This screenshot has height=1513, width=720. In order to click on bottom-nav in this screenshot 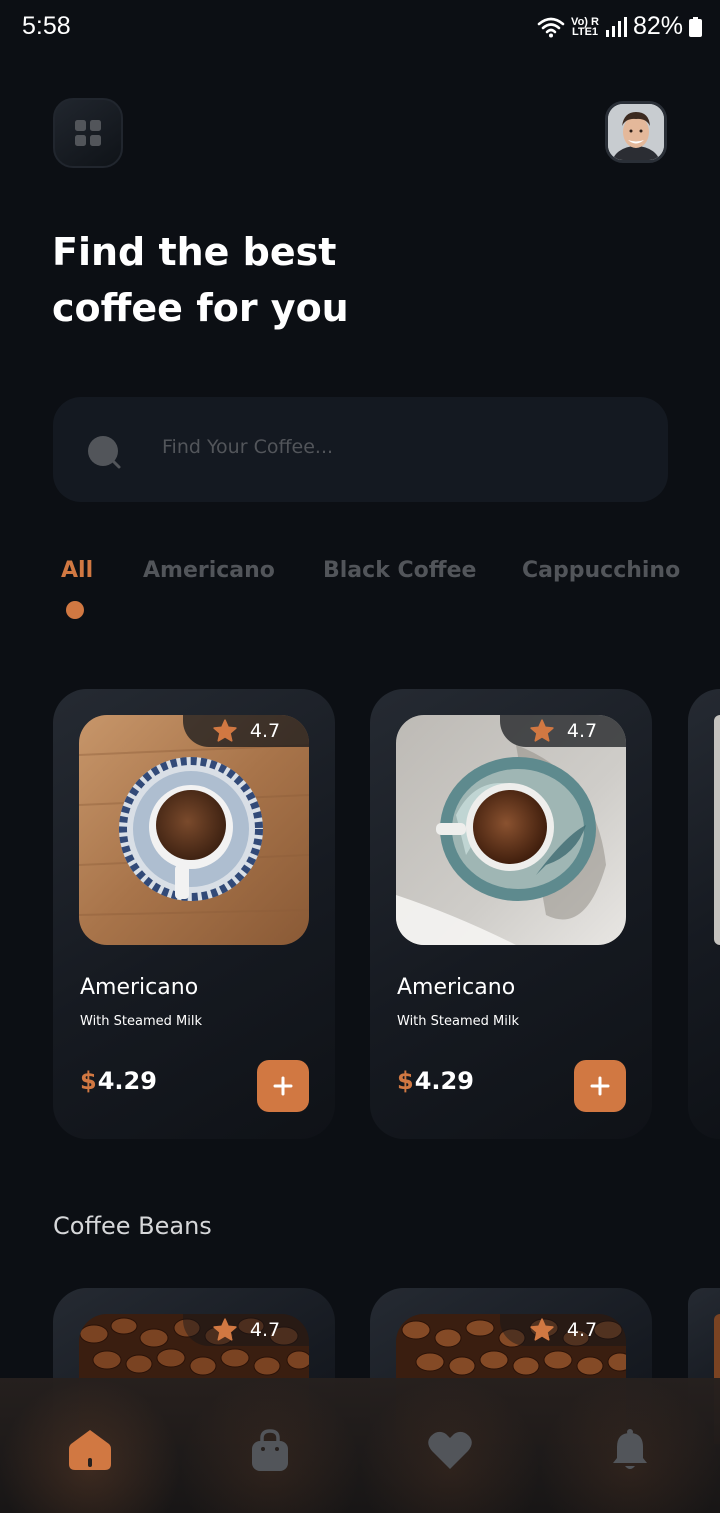, I will do `click(360, 1445)`.